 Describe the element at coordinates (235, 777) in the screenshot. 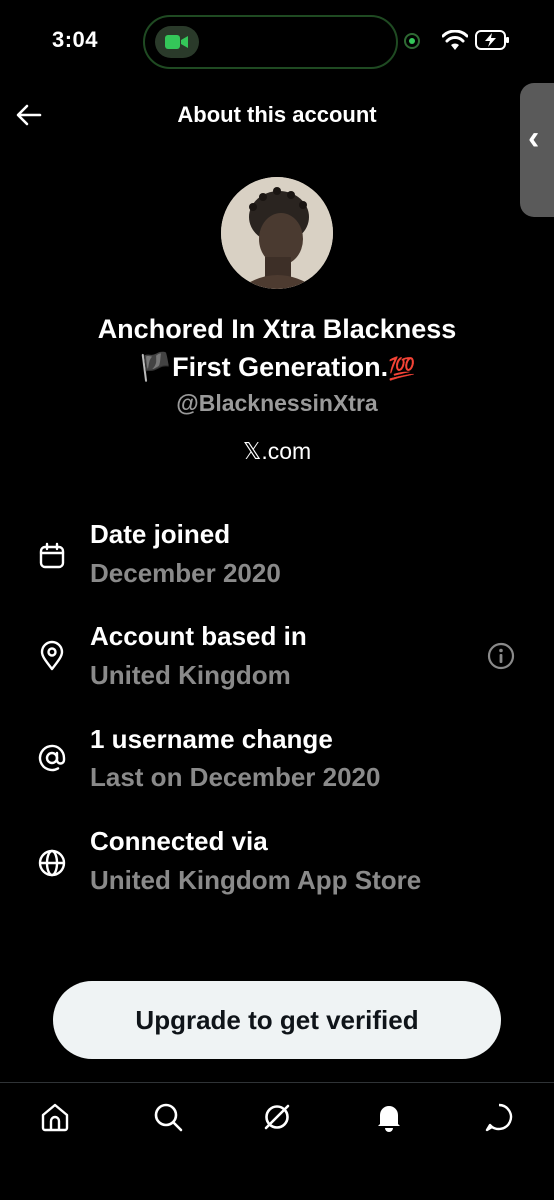

I see `detail-value-username-change: Last on December 2020` at that location.